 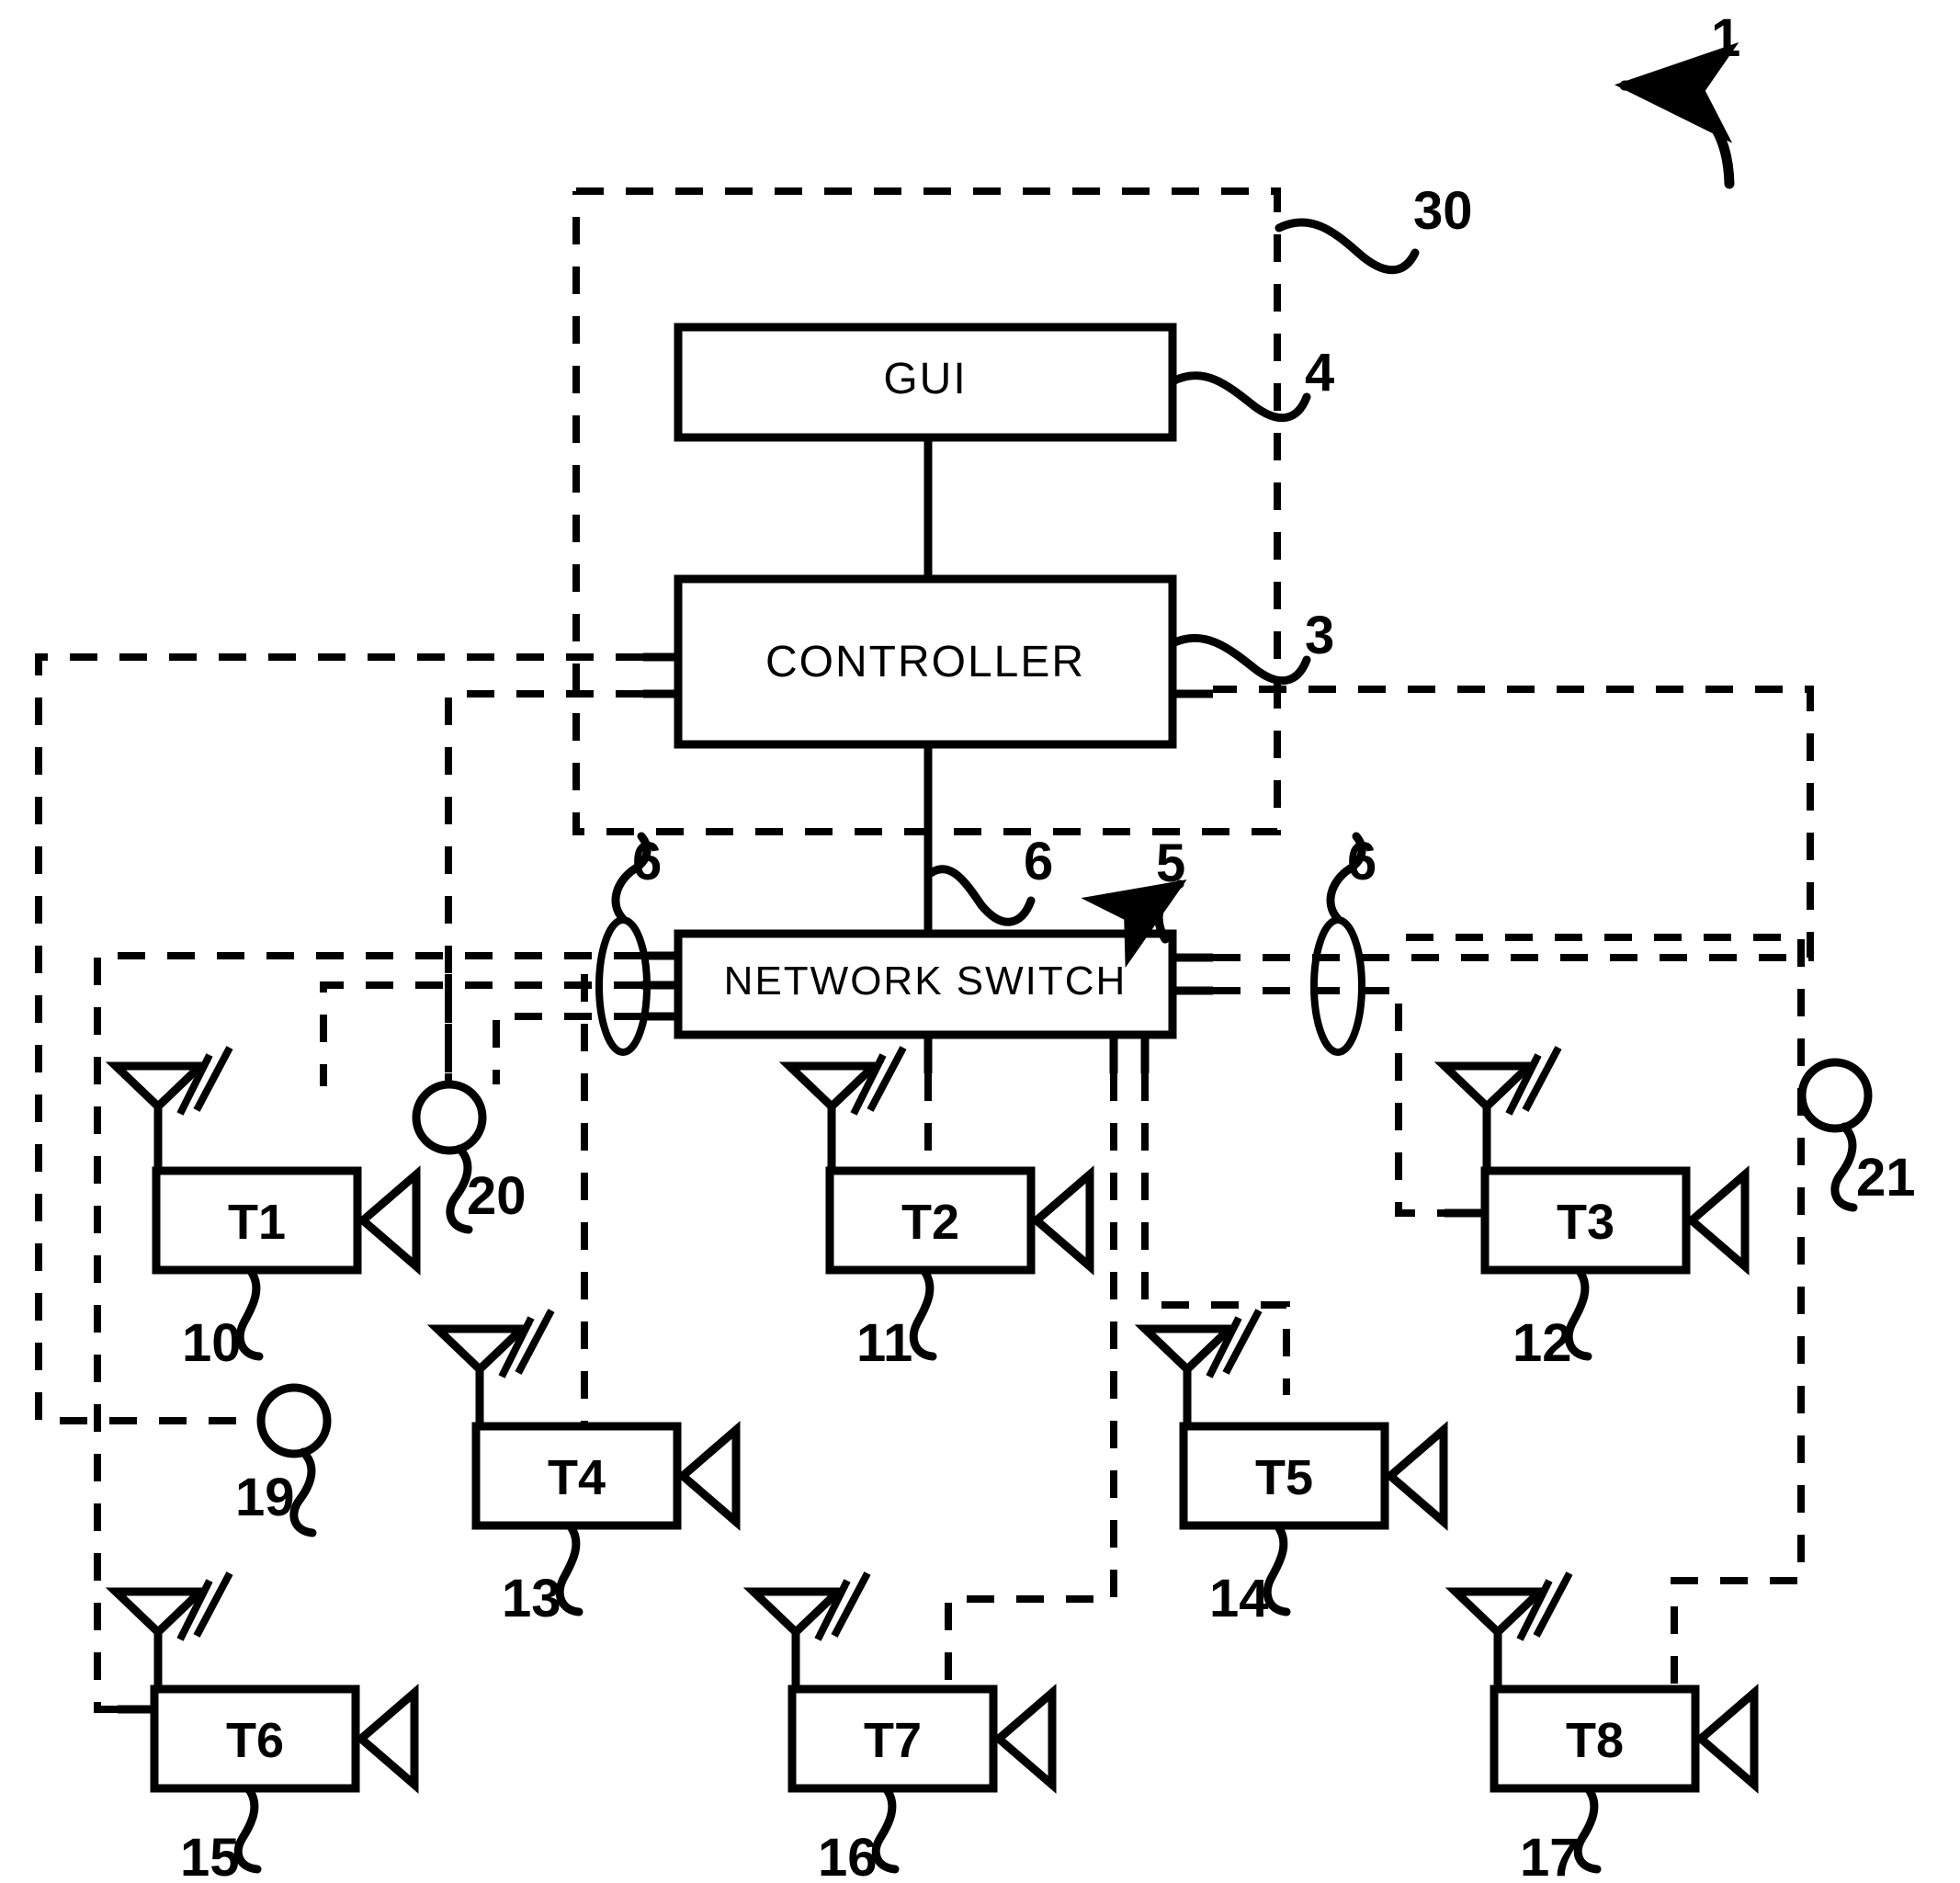 What do you see at coordinates (885, 1829) in the screenshot?
I see `t7-ref-leader` at bounding box center [885, 1829].